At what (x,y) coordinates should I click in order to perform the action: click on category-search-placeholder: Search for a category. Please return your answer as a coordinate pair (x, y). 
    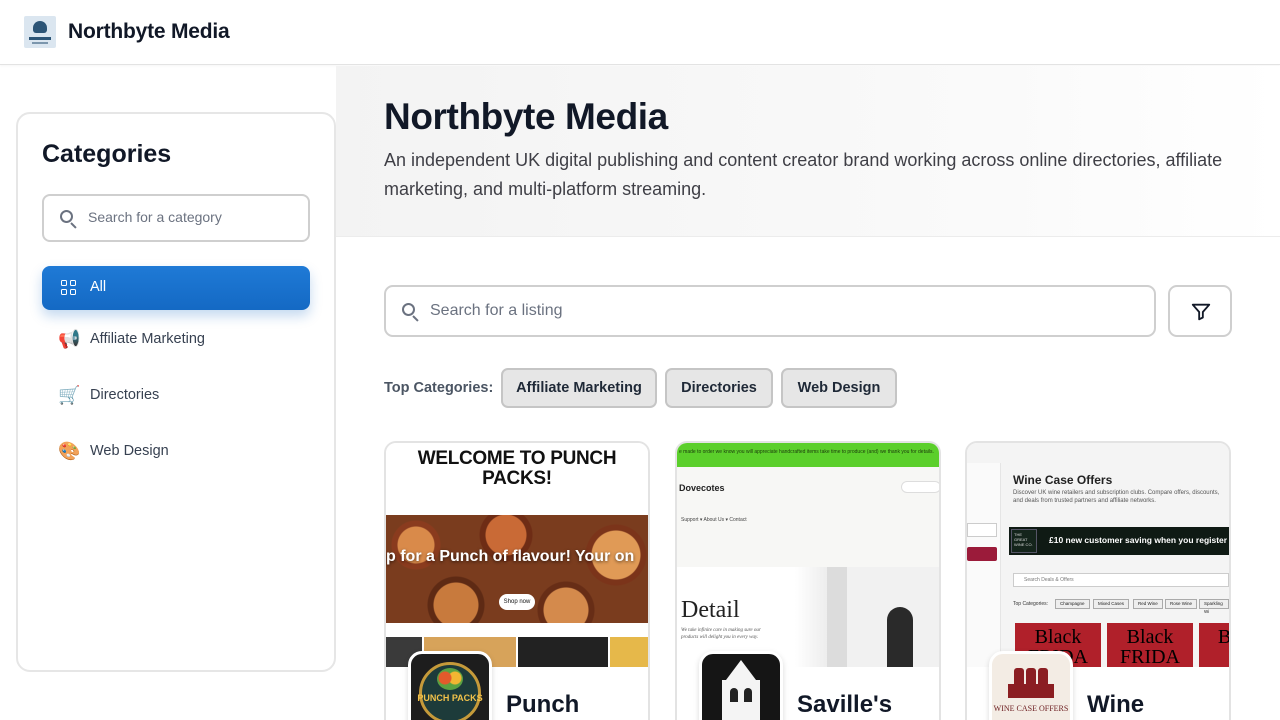
    Looking at the image, I should click on (155, 217).